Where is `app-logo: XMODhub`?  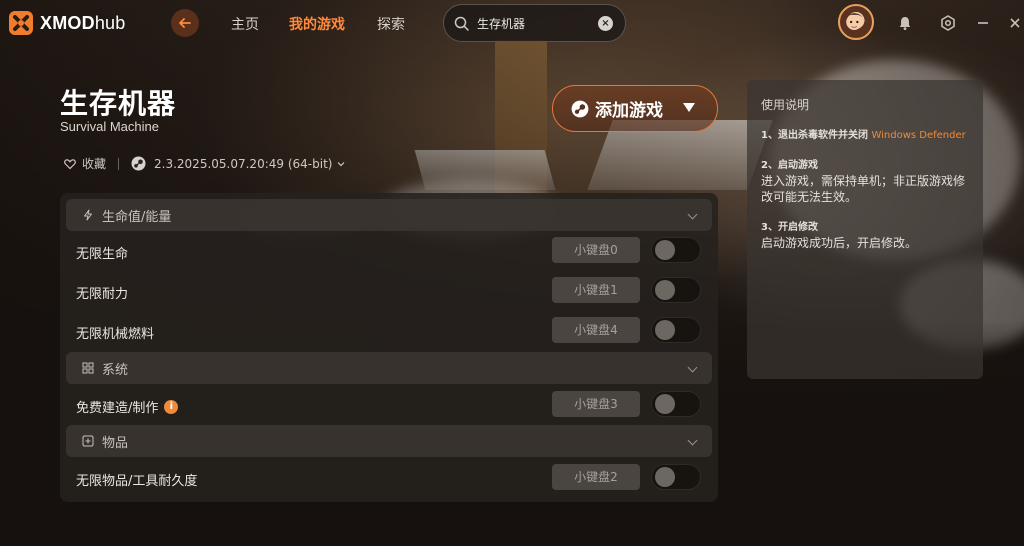 app-logo: XMODhub is located at coordinates (66, 23).